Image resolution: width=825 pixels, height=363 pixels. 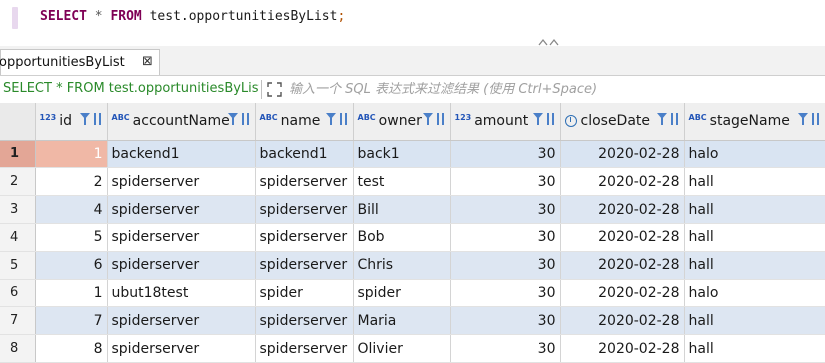 I want to click on column-header-closeDate: closeDate, so click(x=622, y=122).